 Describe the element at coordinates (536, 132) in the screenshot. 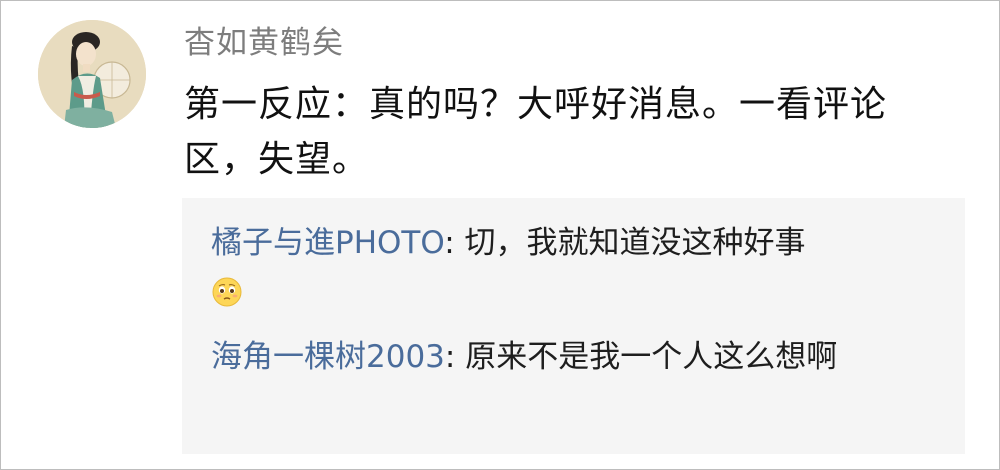

I see `comment-text: 第一反应：真的吗？大呼好消息。一看评论区，失望。` at that location.